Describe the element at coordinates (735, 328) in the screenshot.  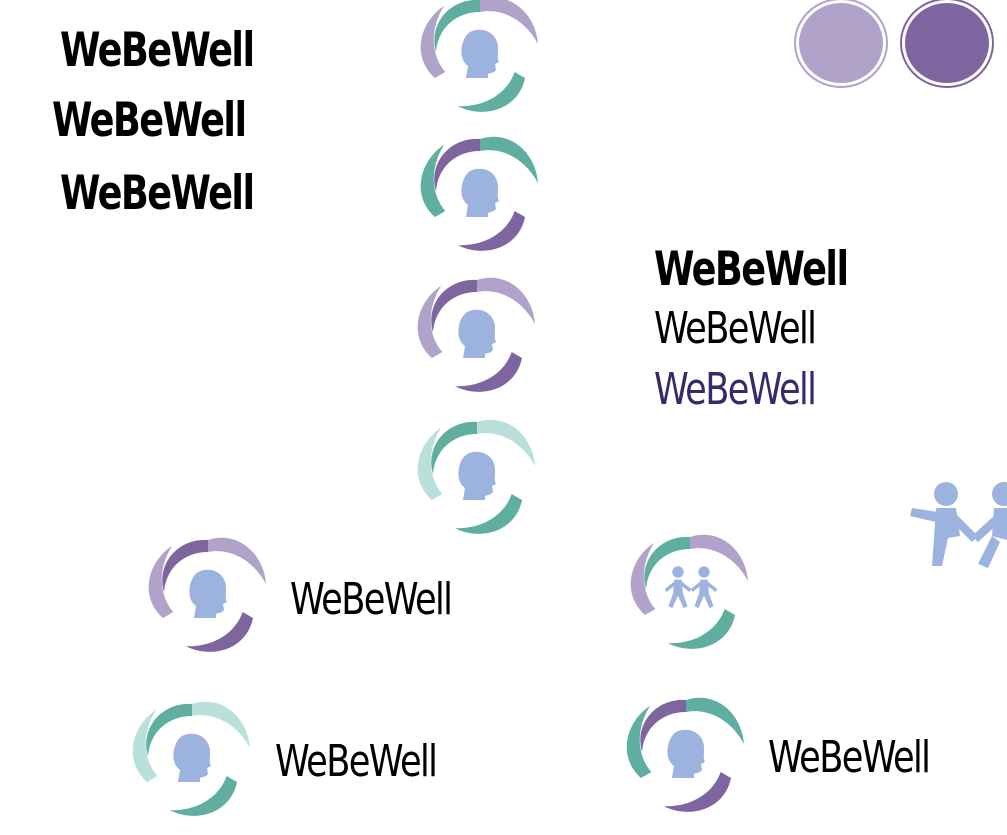
I see `wordmark-light-black: WeBeWell` at that location.